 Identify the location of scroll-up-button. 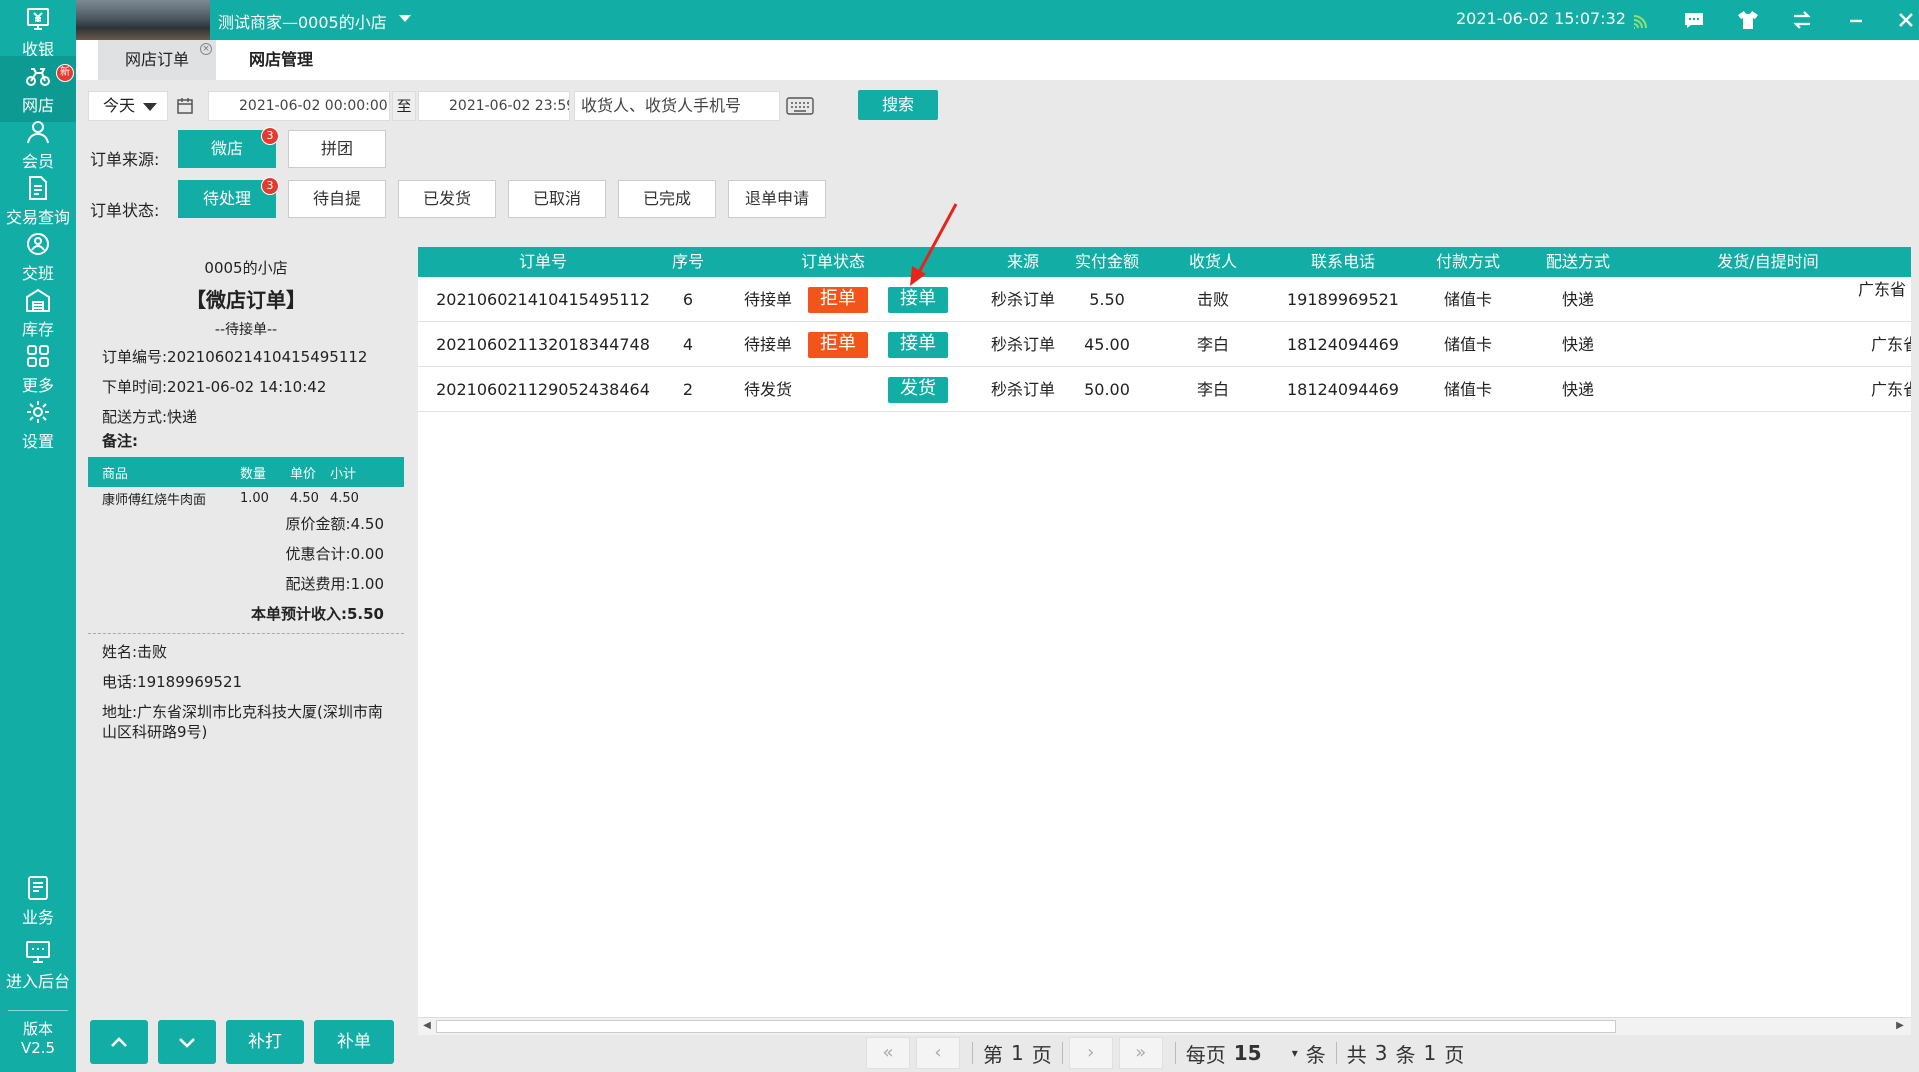
(119, 1042).